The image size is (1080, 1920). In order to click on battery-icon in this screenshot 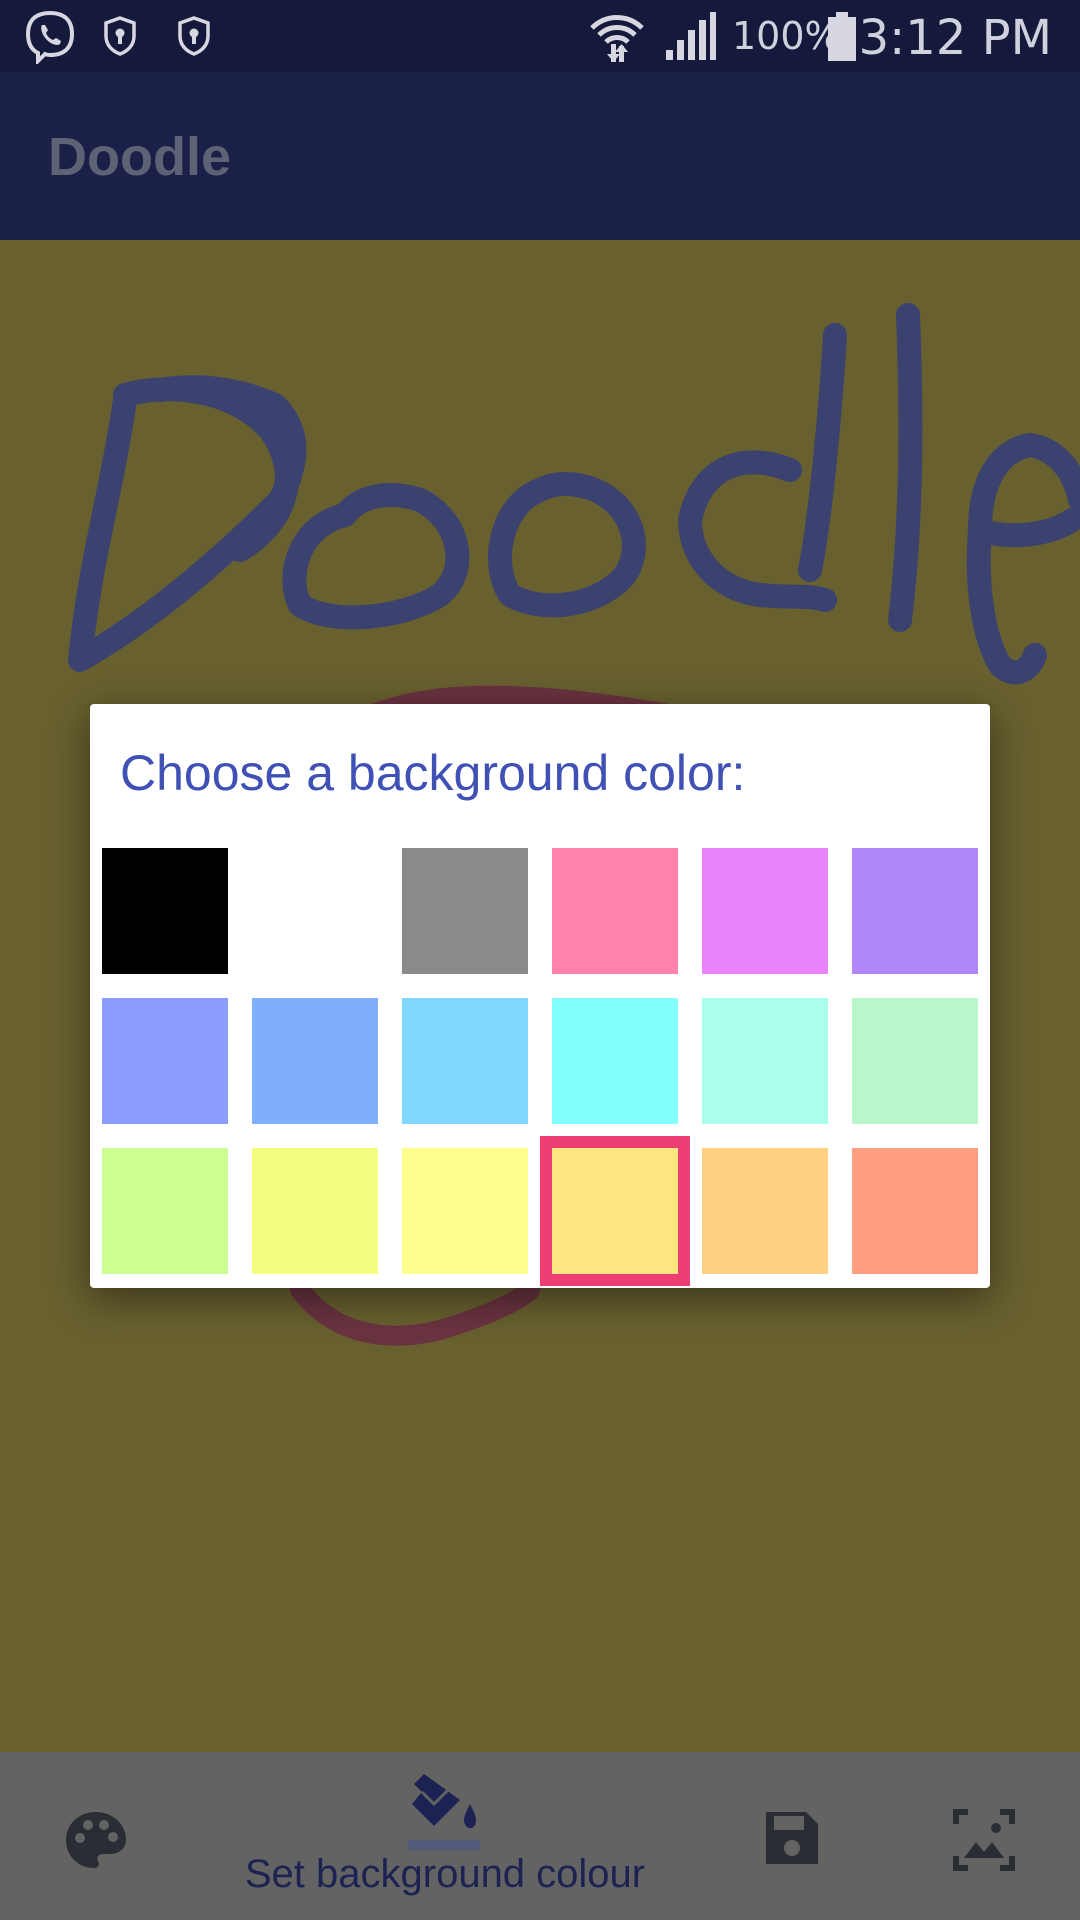, I will do `click(842, 36)`.